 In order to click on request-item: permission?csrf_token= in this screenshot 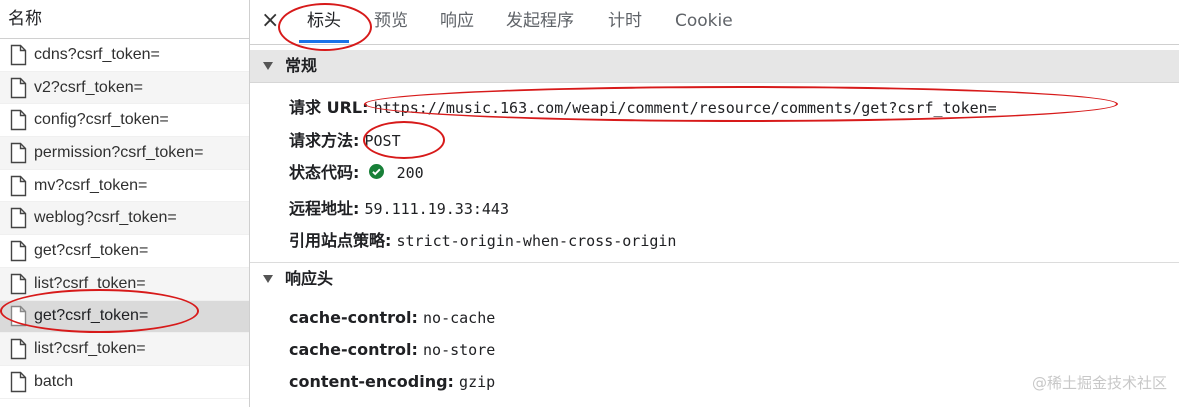, I will do `click(124, 153)`.